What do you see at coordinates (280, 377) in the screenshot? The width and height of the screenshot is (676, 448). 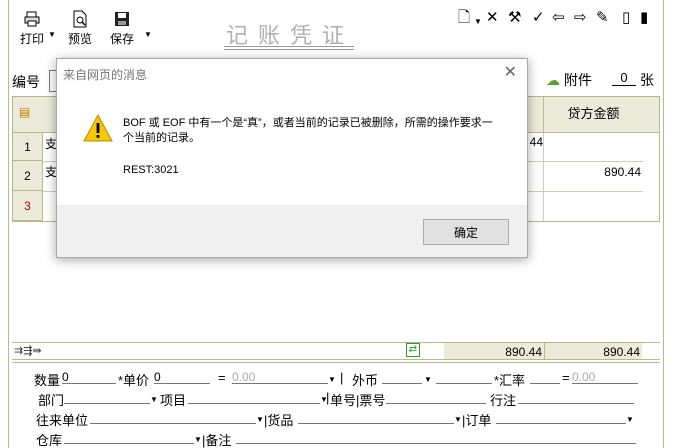 I see `amount-field: 0.00` at bounding box center [280, 377].